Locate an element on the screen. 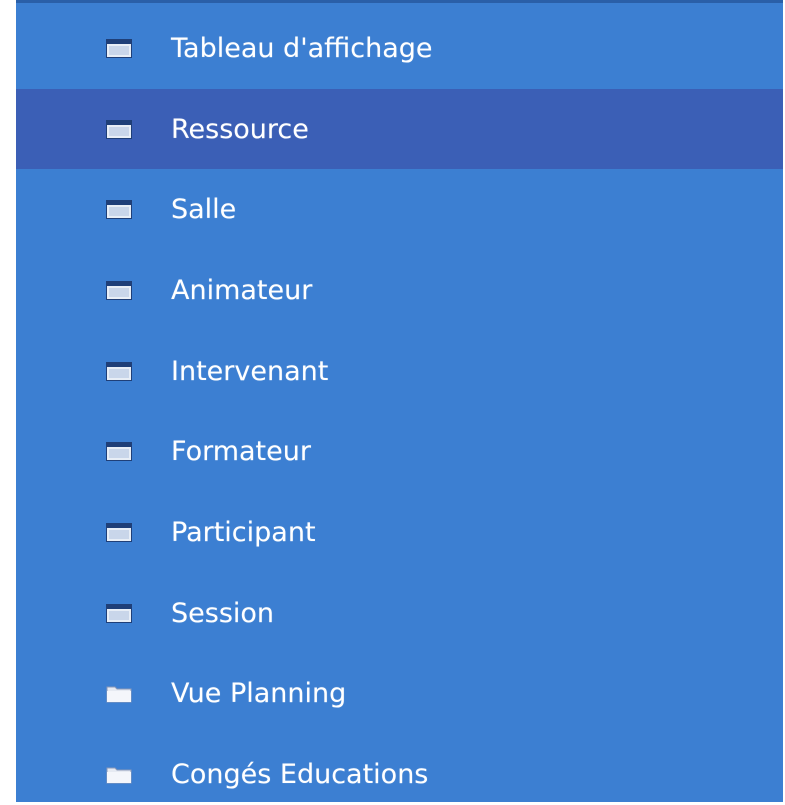 This screenshot has width=785, height=805. nav-item-label: Intervenant is located at coordinates (250, 371).